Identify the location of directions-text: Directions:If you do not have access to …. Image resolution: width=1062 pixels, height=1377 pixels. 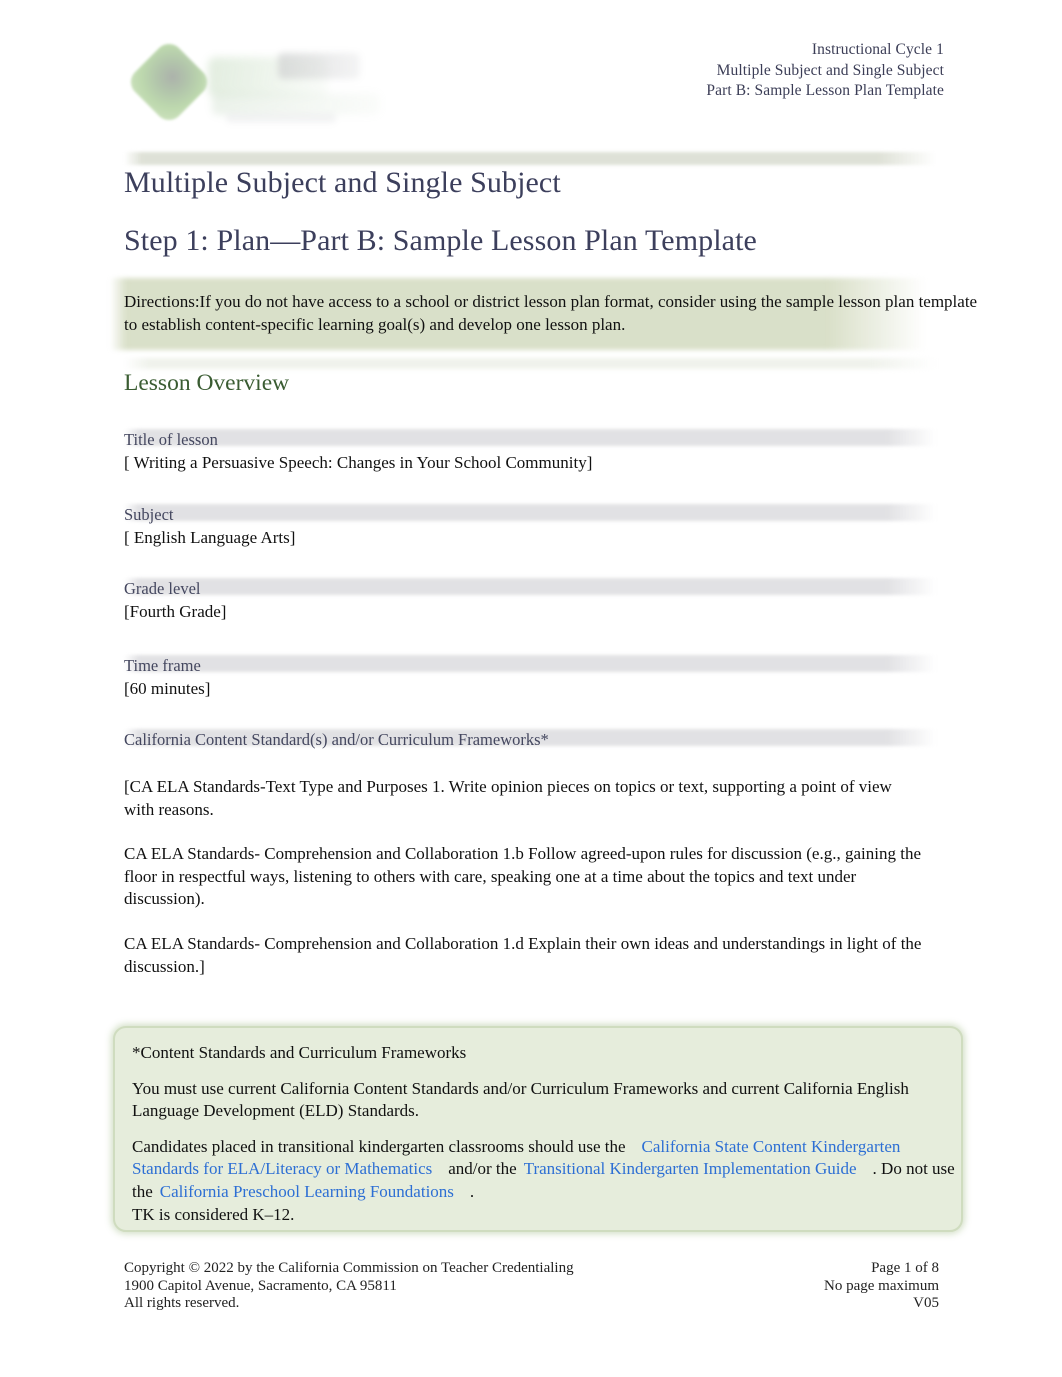
(551, 313).